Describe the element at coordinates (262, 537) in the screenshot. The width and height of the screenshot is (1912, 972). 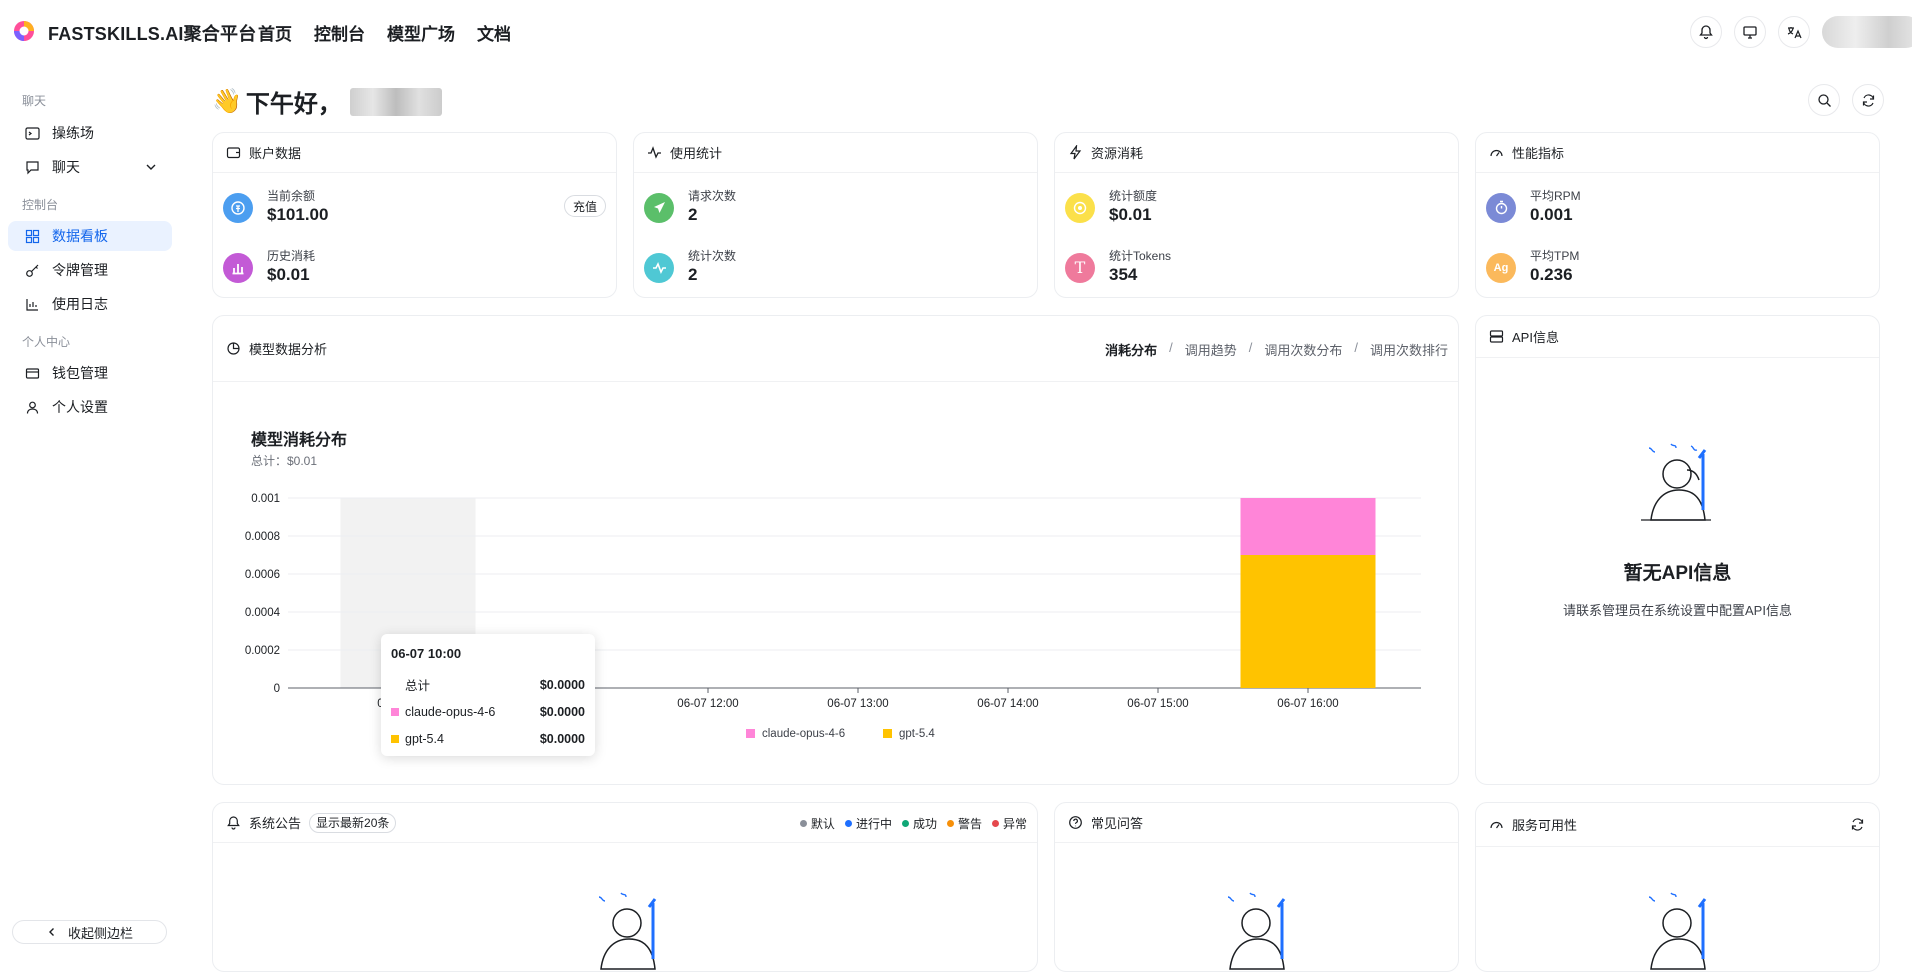
I see `y-tick-label: 0.0008` at that location.